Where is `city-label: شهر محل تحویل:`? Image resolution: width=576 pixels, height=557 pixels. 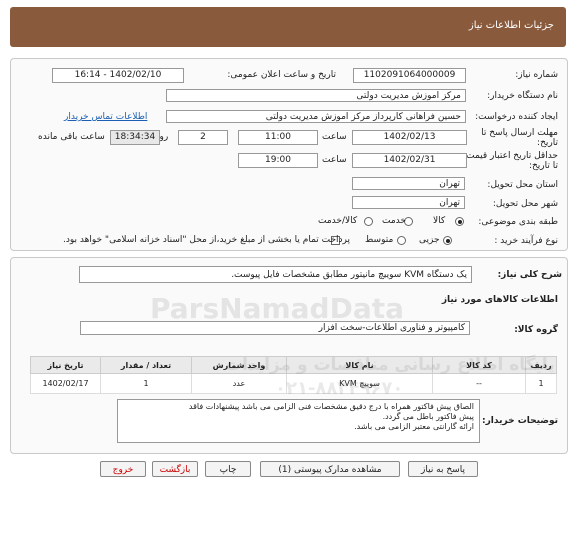 city-label: شهر محل تحویل: is located at coordinates (525, 204).